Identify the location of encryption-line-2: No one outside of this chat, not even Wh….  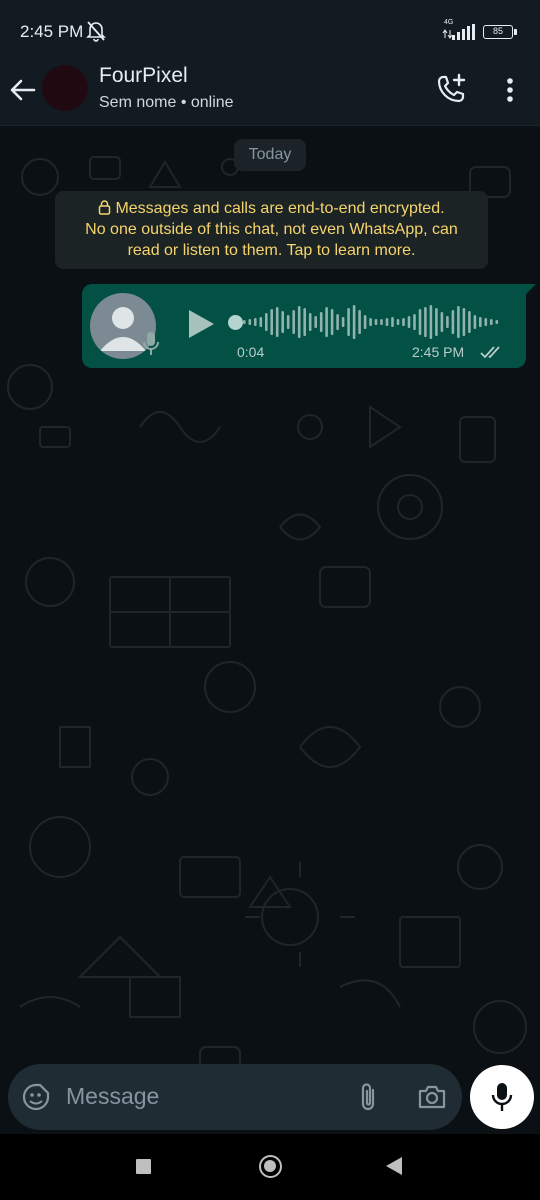
(271, 229).